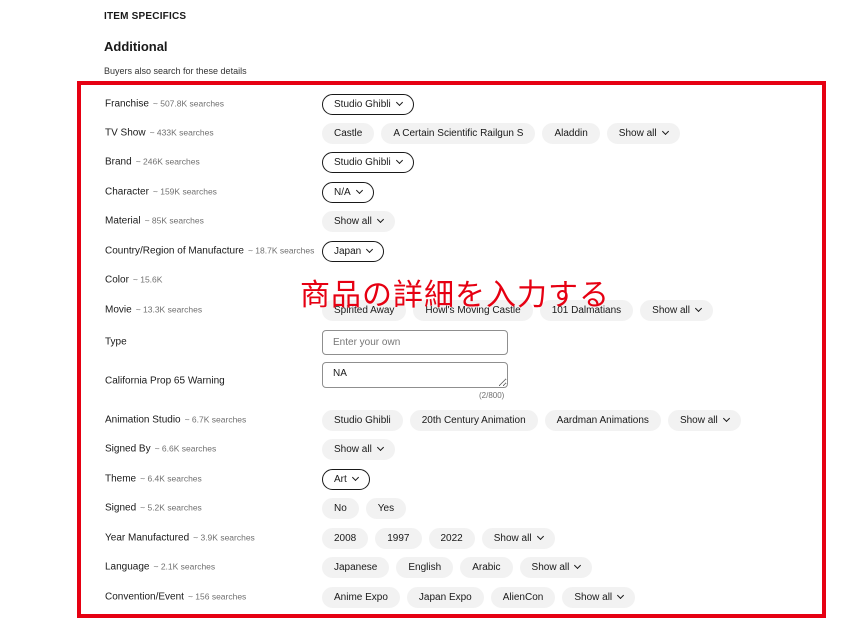  I want to click on spec-label-text: TV Show, so click(125, 133).